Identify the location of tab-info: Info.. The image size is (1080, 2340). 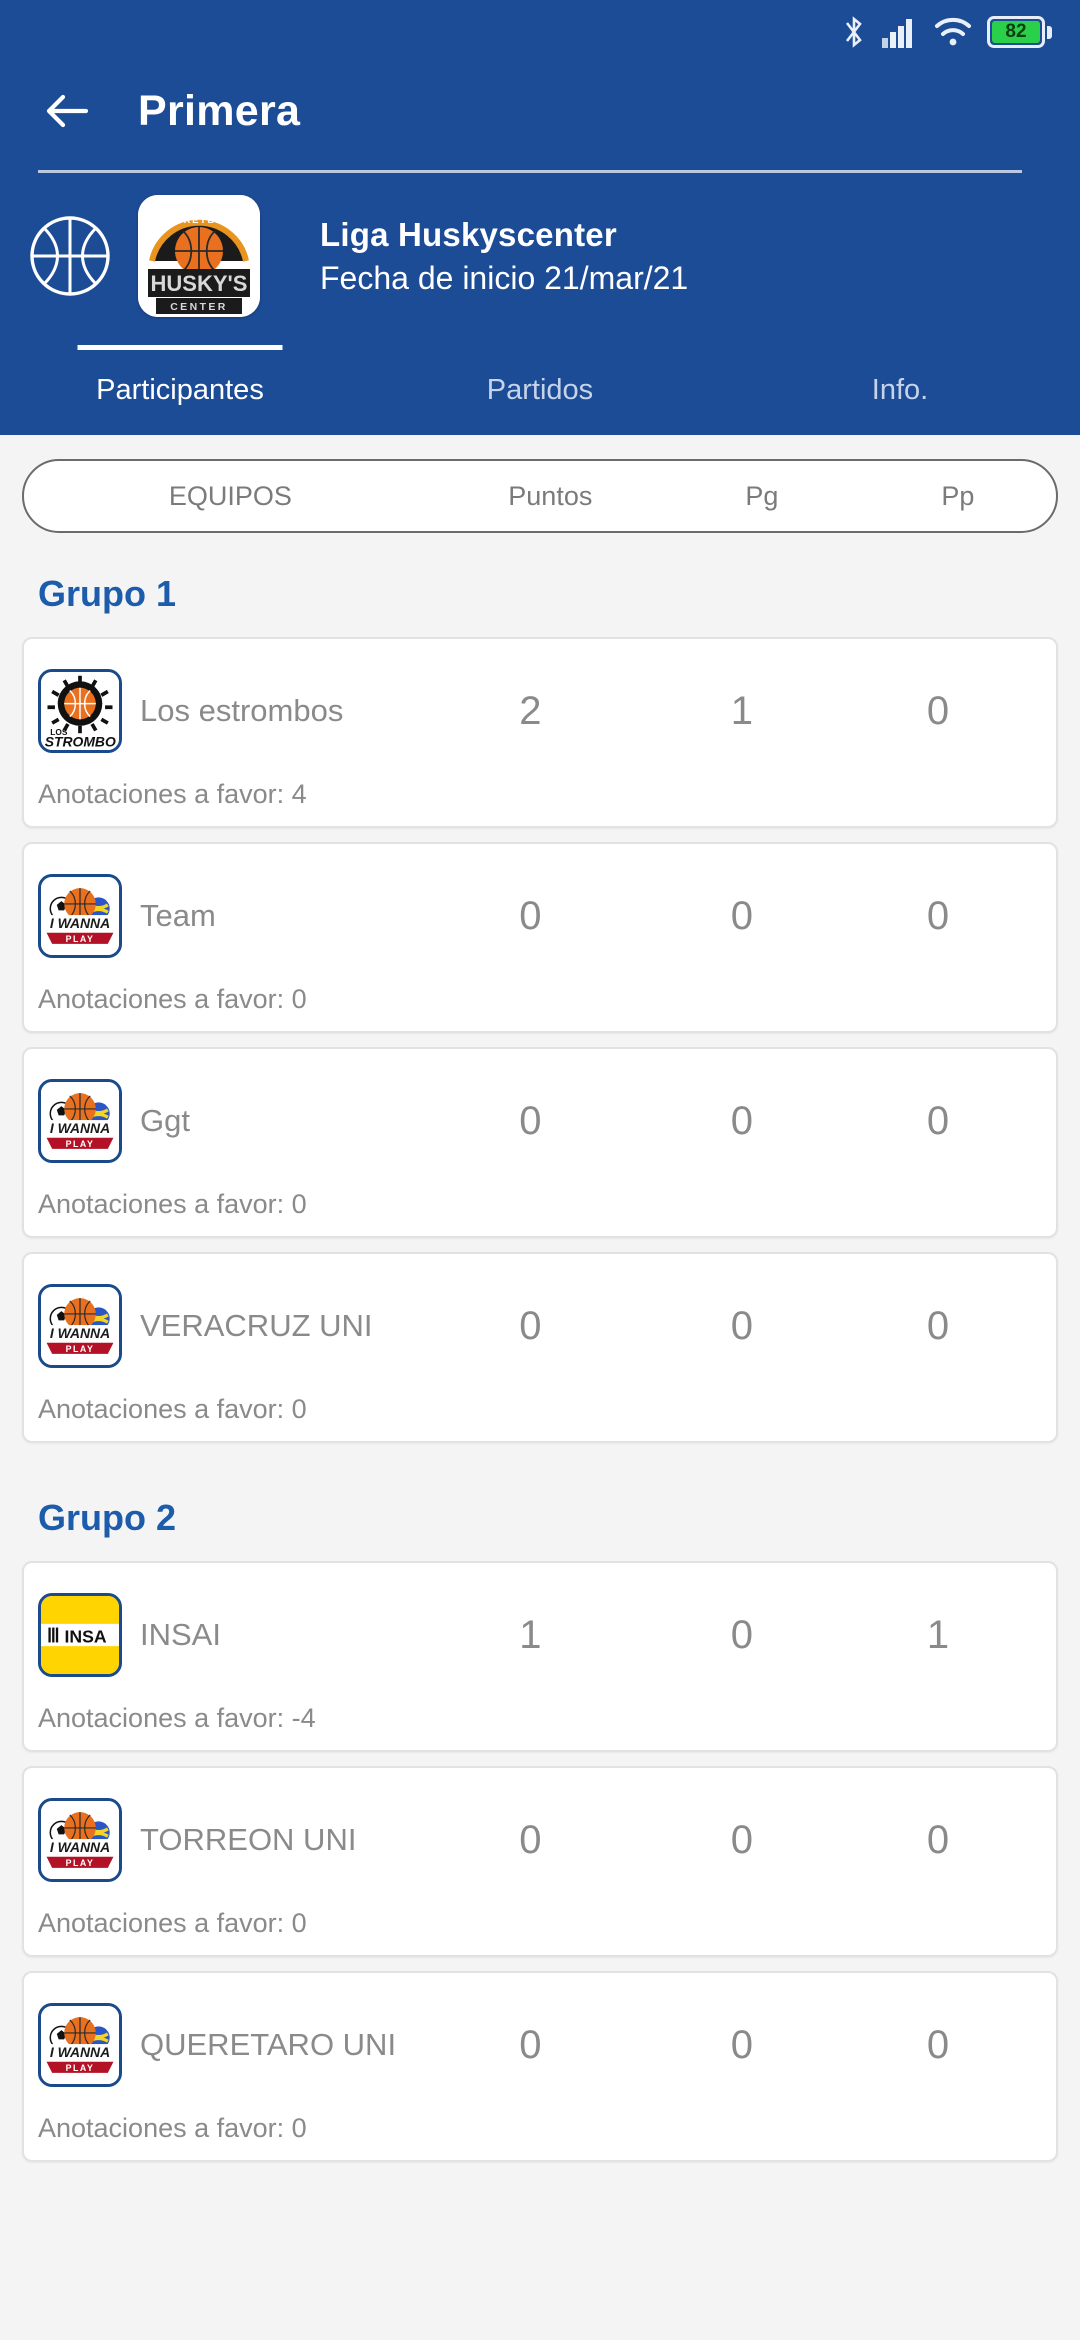
(900, 390).